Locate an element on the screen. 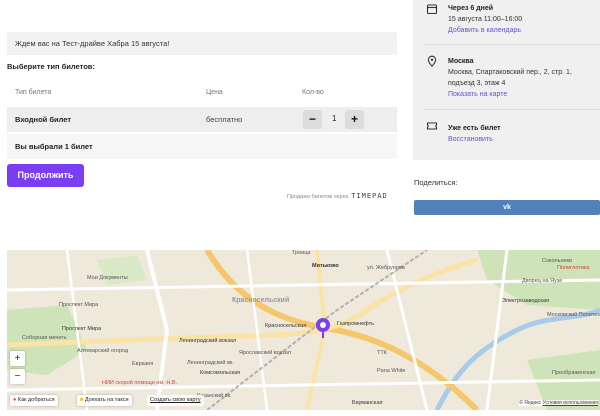 The width and height of the screenshot is (600, 416). map-label: Троица is located at coordinates (301, 253).